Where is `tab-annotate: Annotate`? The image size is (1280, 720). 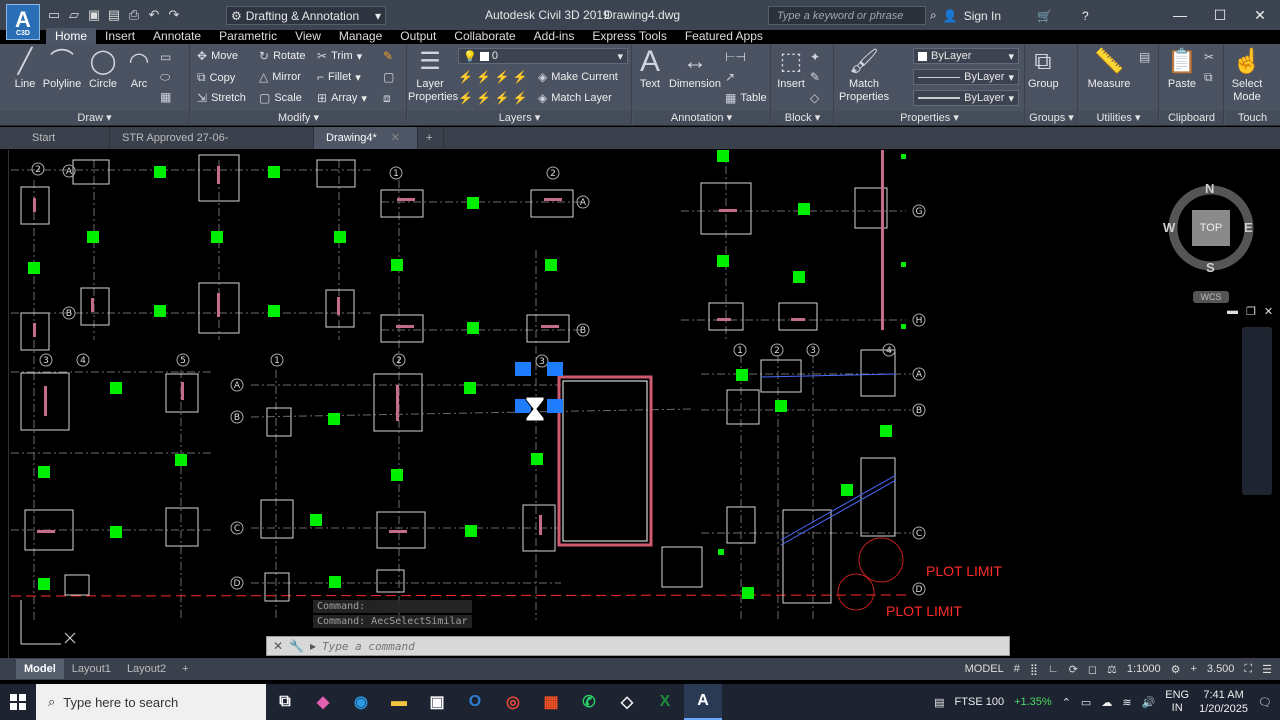 tab-annotate: Annotate is located at coordinates (177, 36).